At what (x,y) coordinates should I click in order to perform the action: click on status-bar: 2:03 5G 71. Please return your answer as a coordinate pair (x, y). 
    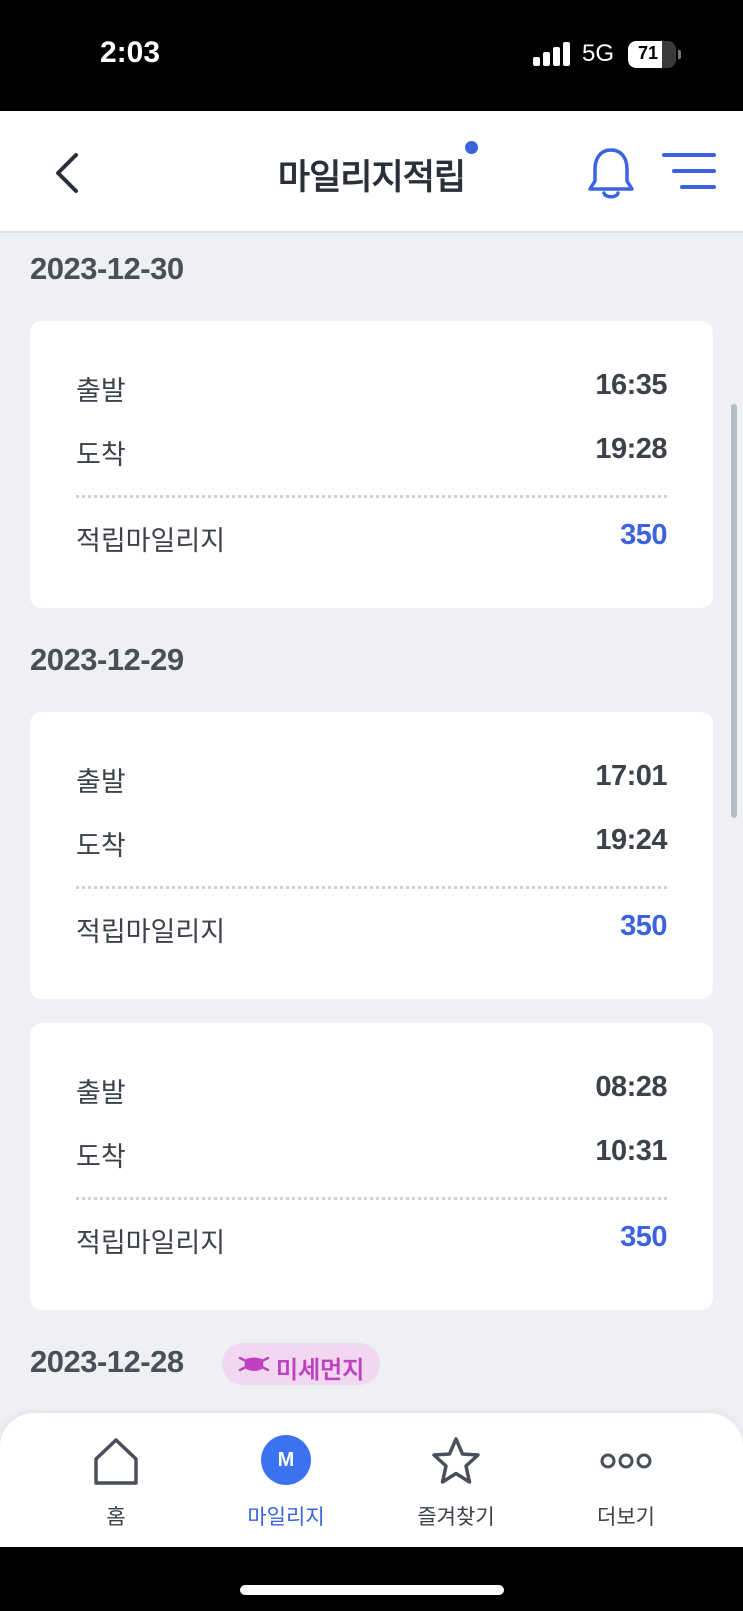
    Looking at the image, I should click on (371, 55).